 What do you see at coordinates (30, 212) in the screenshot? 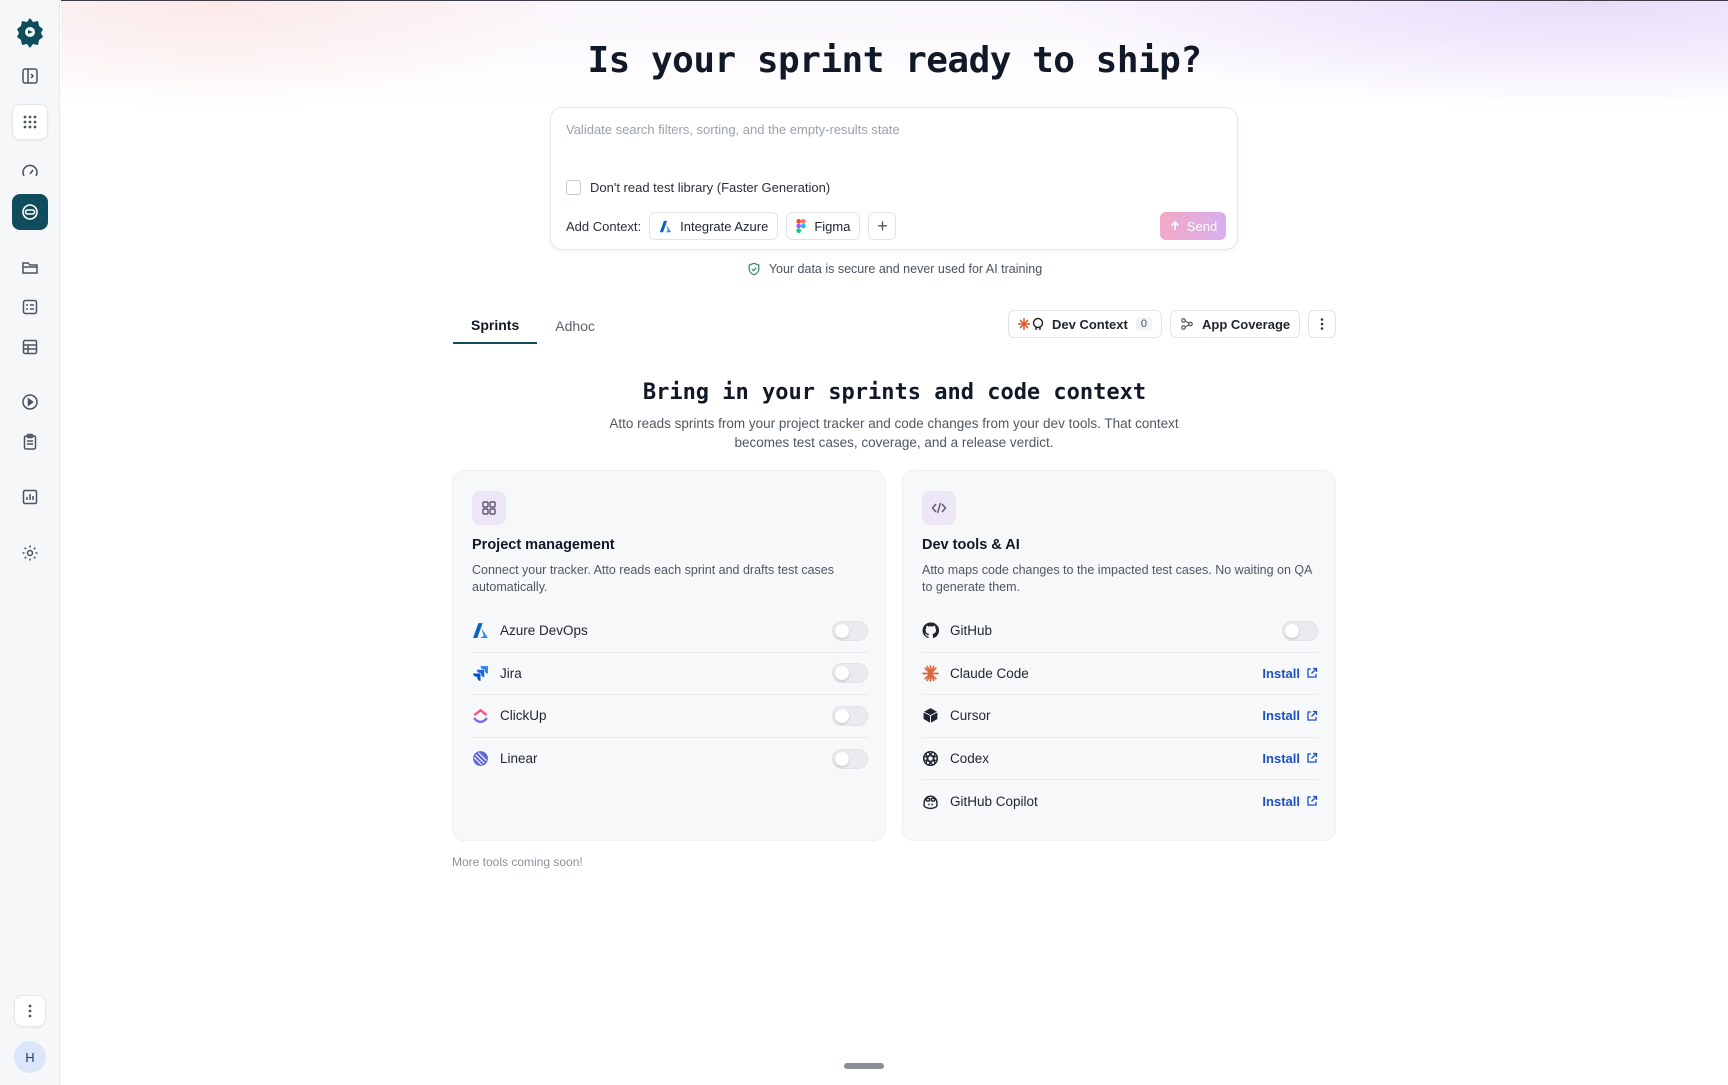
I see `agent-icon` at bounding box center [30, 212].